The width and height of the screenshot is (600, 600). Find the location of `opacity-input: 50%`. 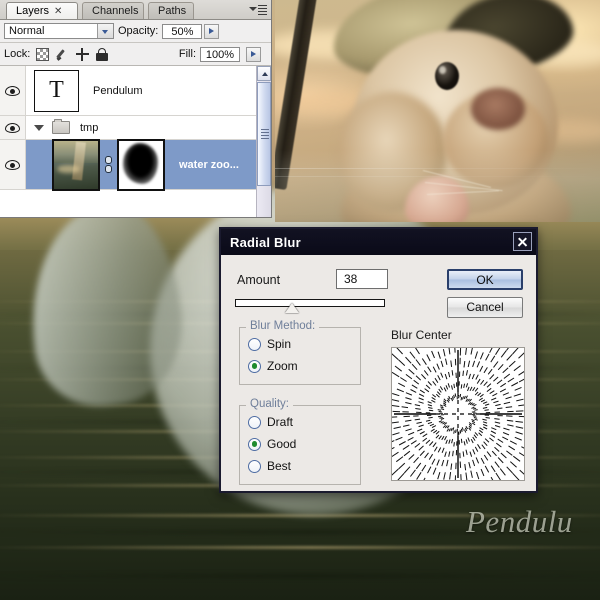

opacity-input: 50% is located at coordinates (182, 31).